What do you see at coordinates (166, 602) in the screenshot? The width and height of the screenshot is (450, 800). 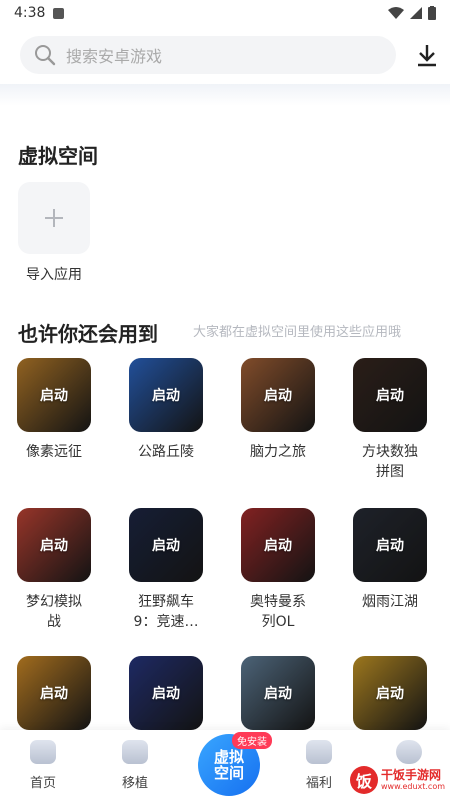 I see `app-name-line1: 狂野飙车` at bounding box center [166, 602].